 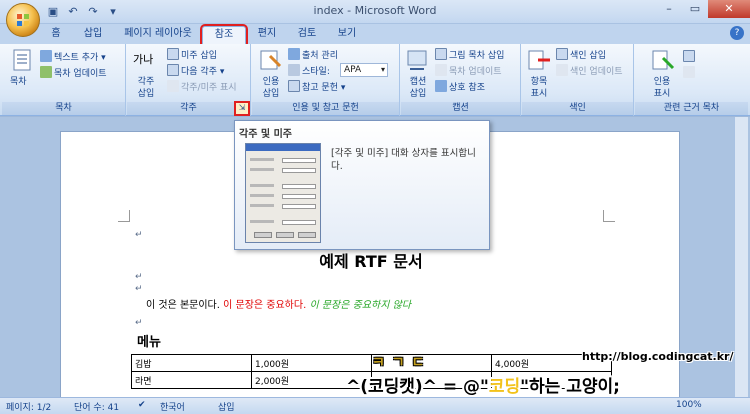 I want to click on group-label-authorities: 관련 근거 목차, so click(x=691, y=108).